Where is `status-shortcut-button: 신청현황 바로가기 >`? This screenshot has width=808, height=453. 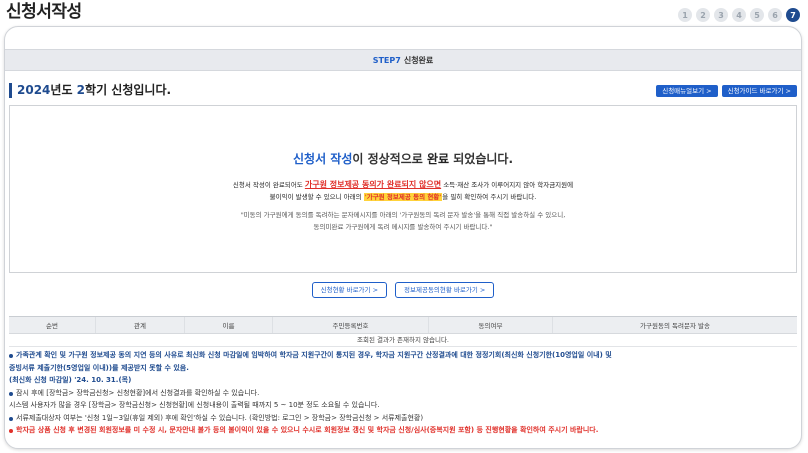 status-shortcut-button: 신청현황 바로가기 > is located at coordinates (349, 290).